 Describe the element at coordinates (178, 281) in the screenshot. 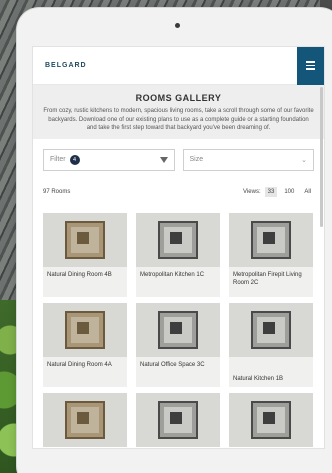

I see `room-label: Metropolitan Kitchen 1C` at that location.